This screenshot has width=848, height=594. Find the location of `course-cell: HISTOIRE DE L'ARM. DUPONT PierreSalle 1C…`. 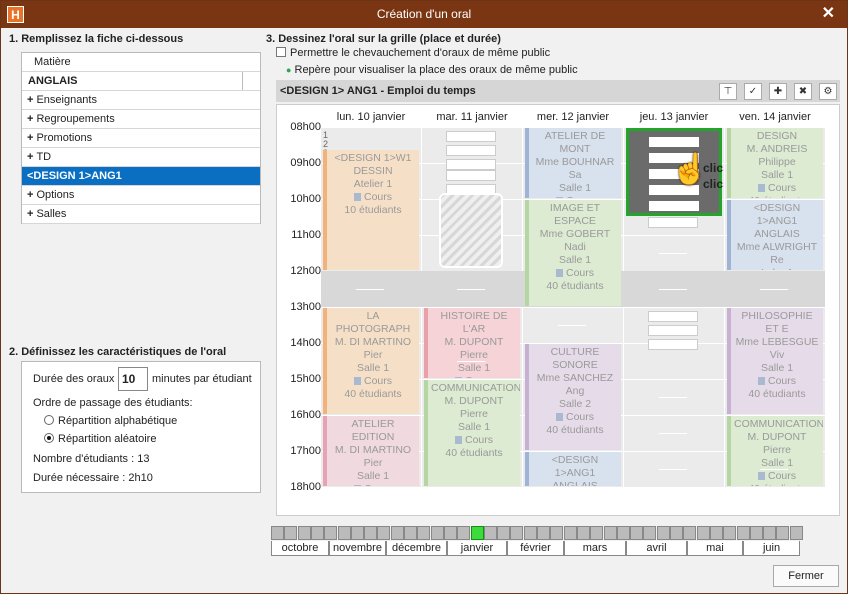

course-cell: HISTOIRE DE L'ARM. DUPONT PierreSalle 1C… is located at coordinates (472, 343).